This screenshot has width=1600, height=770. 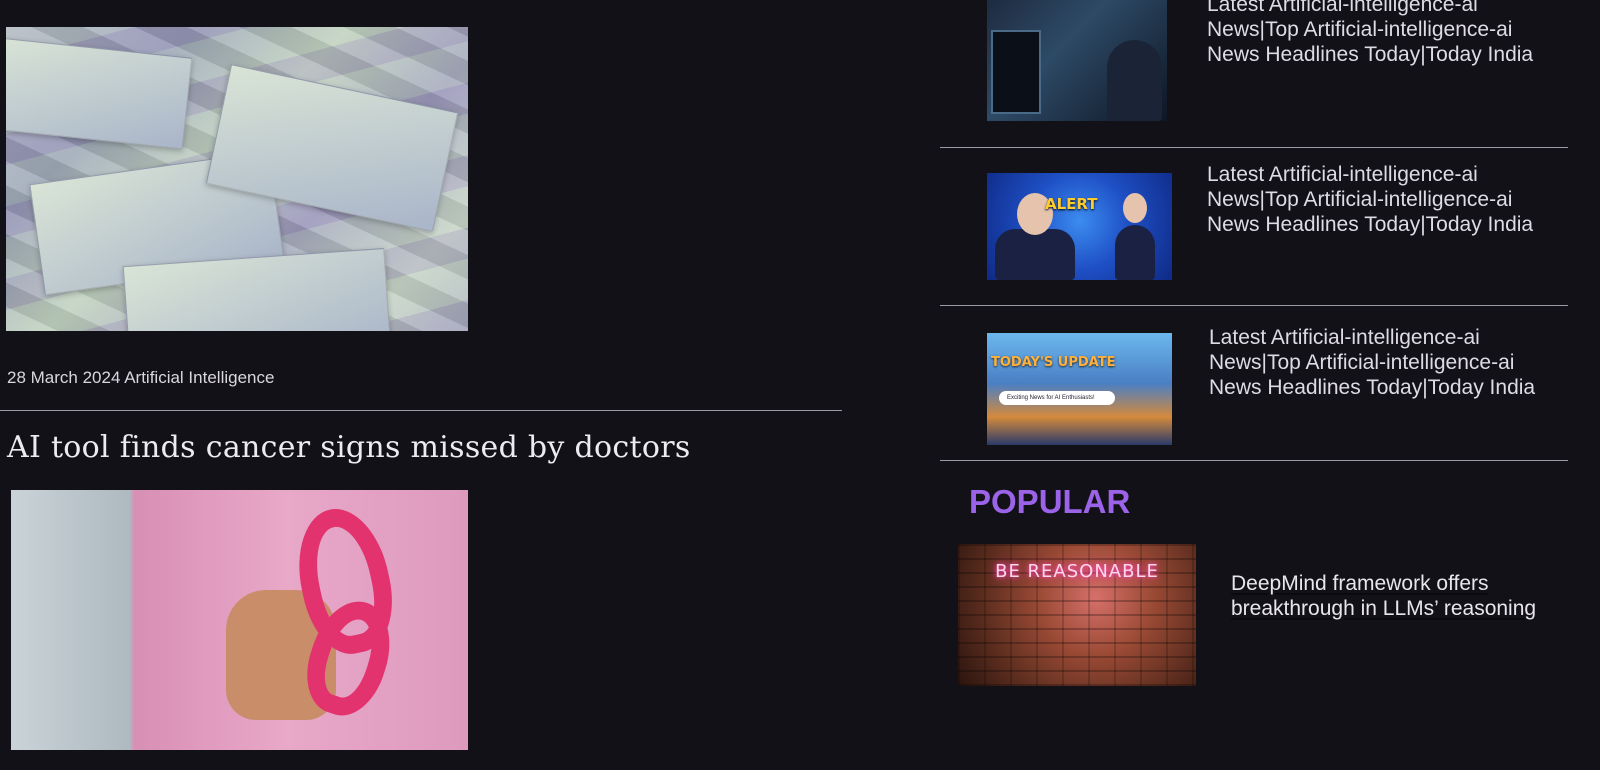 What do you see at coordinates (239, 620) in the screenshot?
I see `pink-ribbon-photo-icon` at bounding box center [239, 620].